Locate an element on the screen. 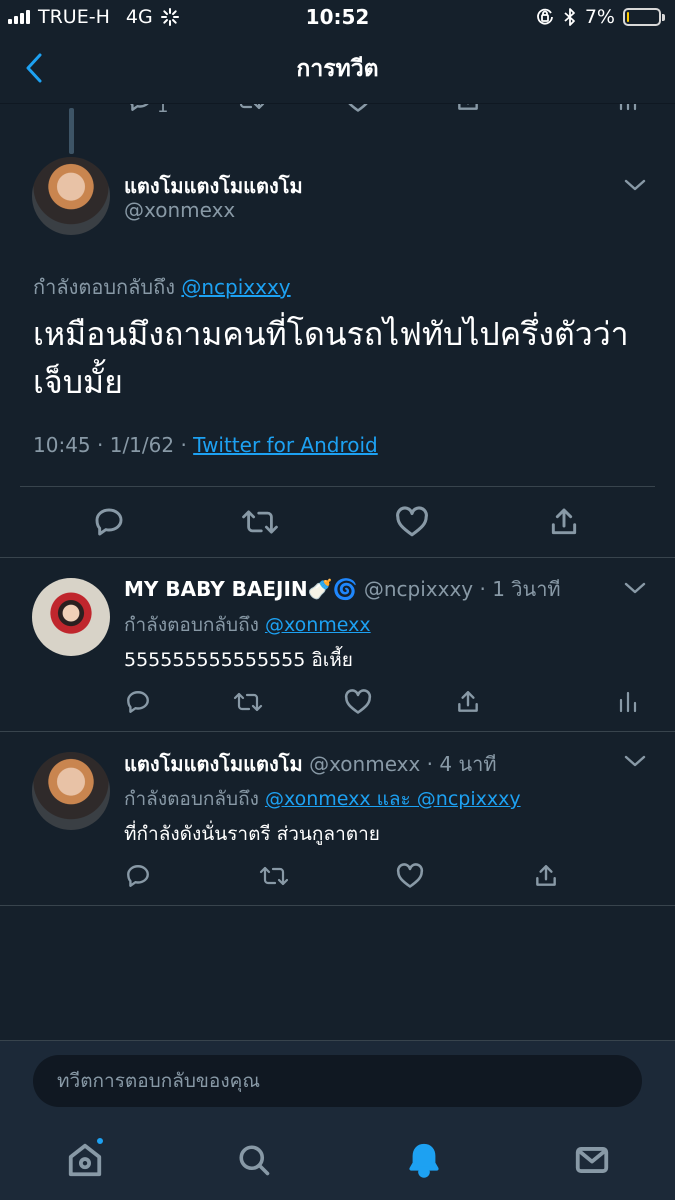 This screenshot has height=1200, width=675. notifications-icon is located at coordinates (424, 1160).